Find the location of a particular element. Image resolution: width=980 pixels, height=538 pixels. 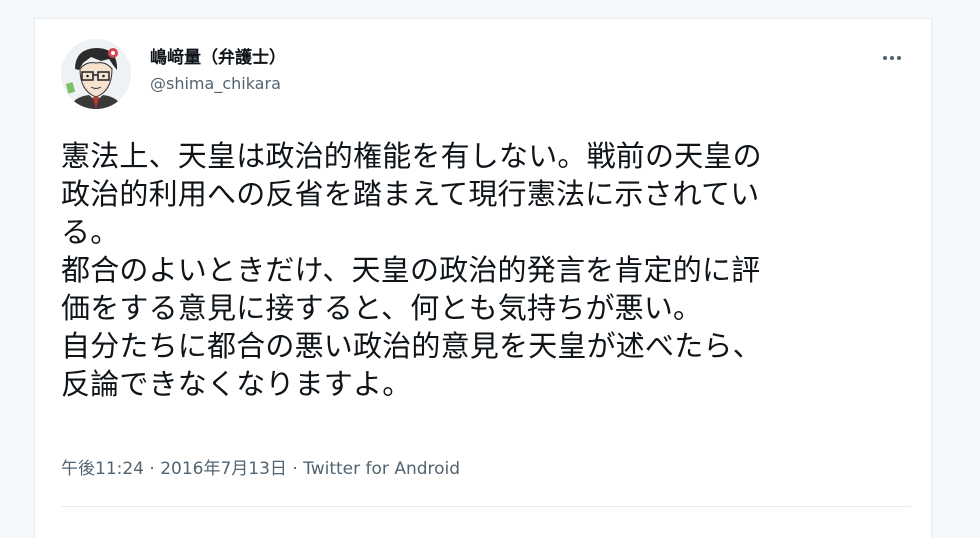

author-display-name: 嶋﨑量（弁護士） is located at coordinates (218, 58).